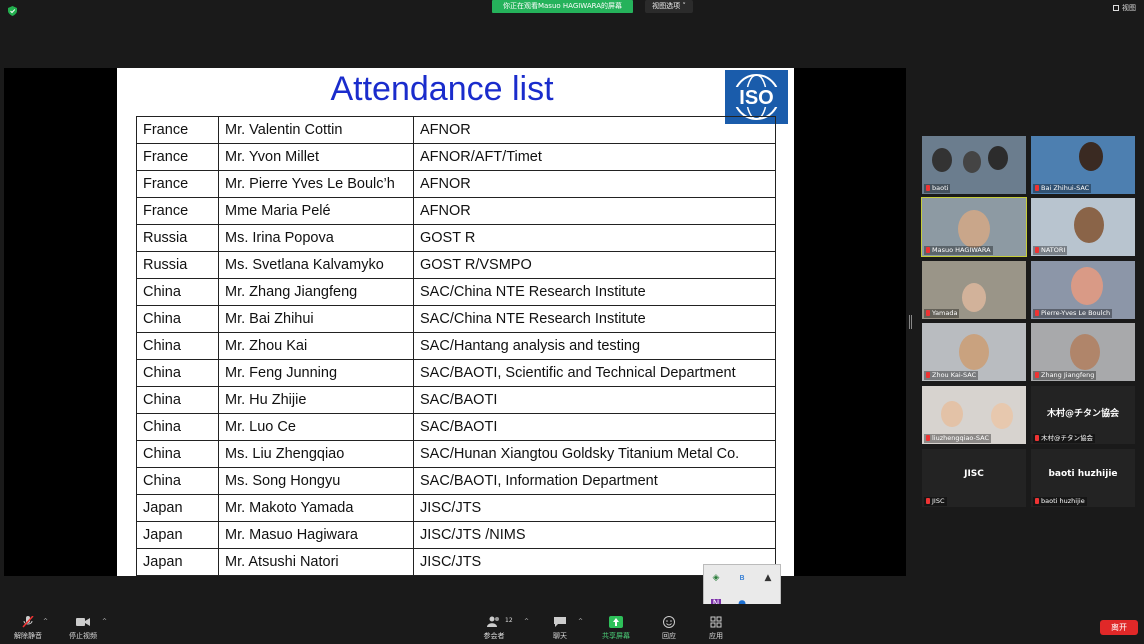 The image size is (1144, 644). I want to click on stop-video-label: 停止视频, so click(83, 636).